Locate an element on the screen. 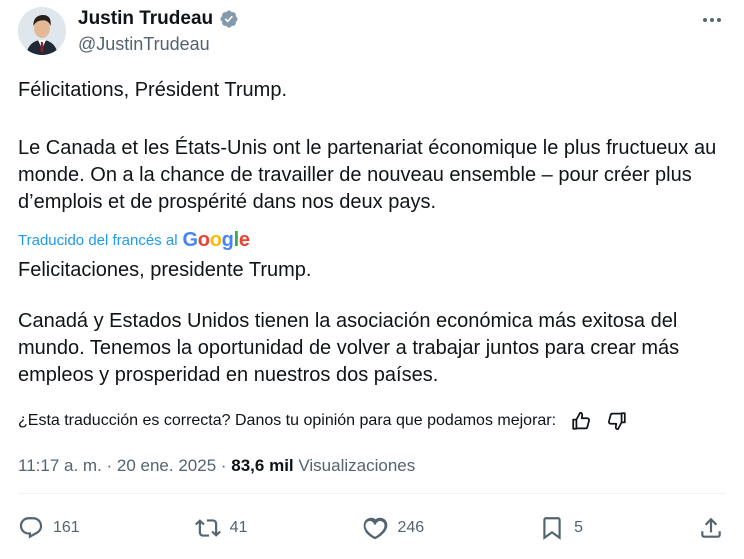 This screenshot has height=559, width=744. tweet-timestamp: 11:17 a. m. · 20 ene. 2025 · is located at coordinates (124, 465).